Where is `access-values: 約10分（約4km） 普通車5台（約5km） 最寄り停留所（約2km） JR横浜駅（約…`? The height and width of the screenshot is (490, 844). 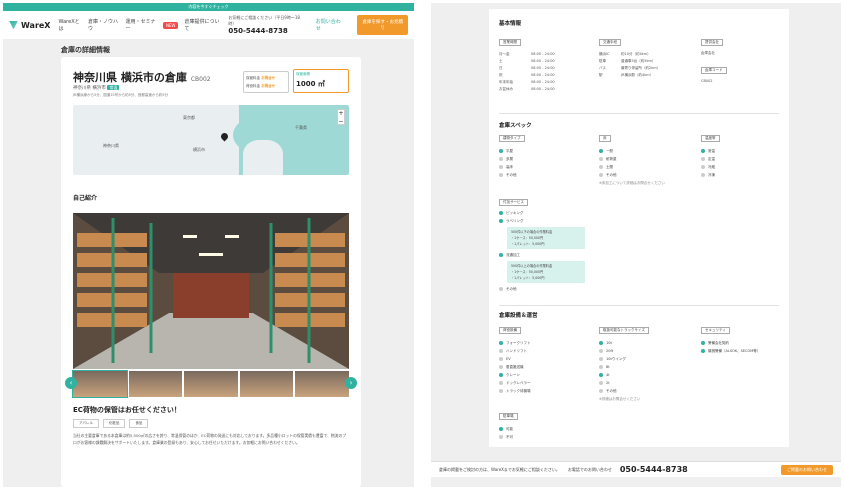 access-values: 約10分（約4km） 普通車5台（約5km） 最寄り停留所（約2km） JR横浜駅（約… is located at coordinates (640, 65).